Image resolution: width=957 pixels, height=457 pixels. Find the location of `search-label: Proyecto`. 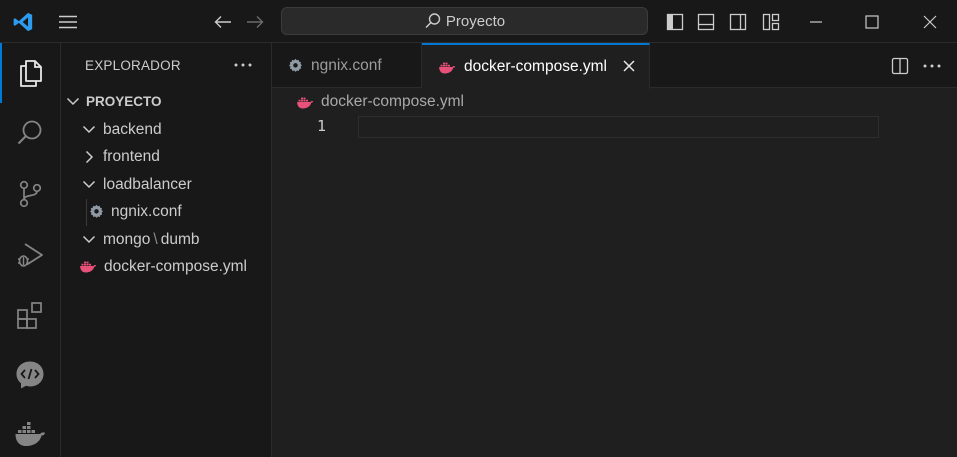

search-label: Proyecto is located at coordinates (475, 21).